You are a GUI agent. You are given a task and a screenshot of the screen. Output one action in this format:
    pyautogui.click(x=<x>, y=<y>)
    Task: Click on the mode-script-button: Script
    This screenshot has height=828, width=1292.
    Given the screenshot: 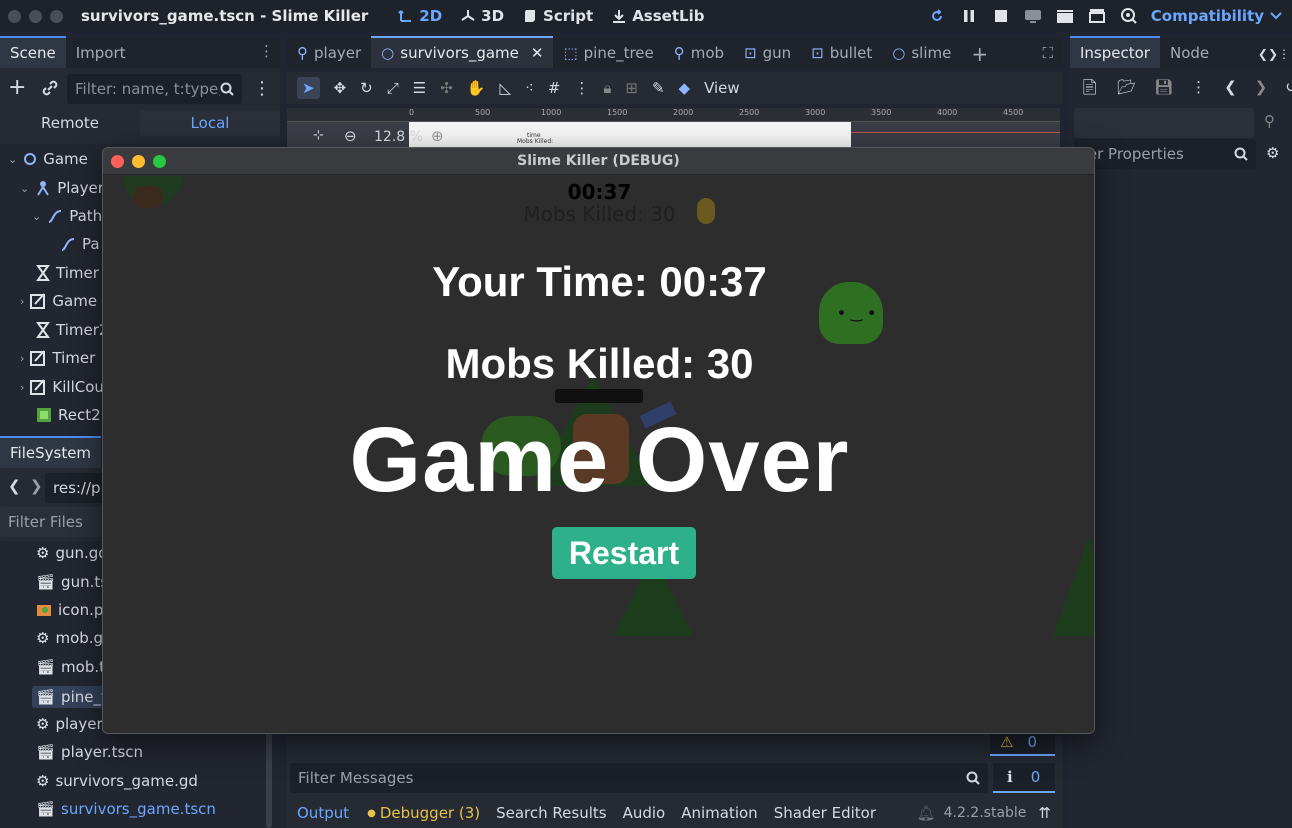 What is the action you would take?
    pyautogui.click(x=557, y=16)
    